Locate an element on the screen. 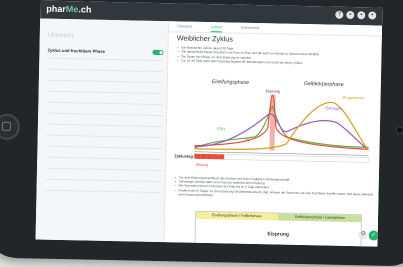  logo-prefix: phar is located at coordinates (56, 9).